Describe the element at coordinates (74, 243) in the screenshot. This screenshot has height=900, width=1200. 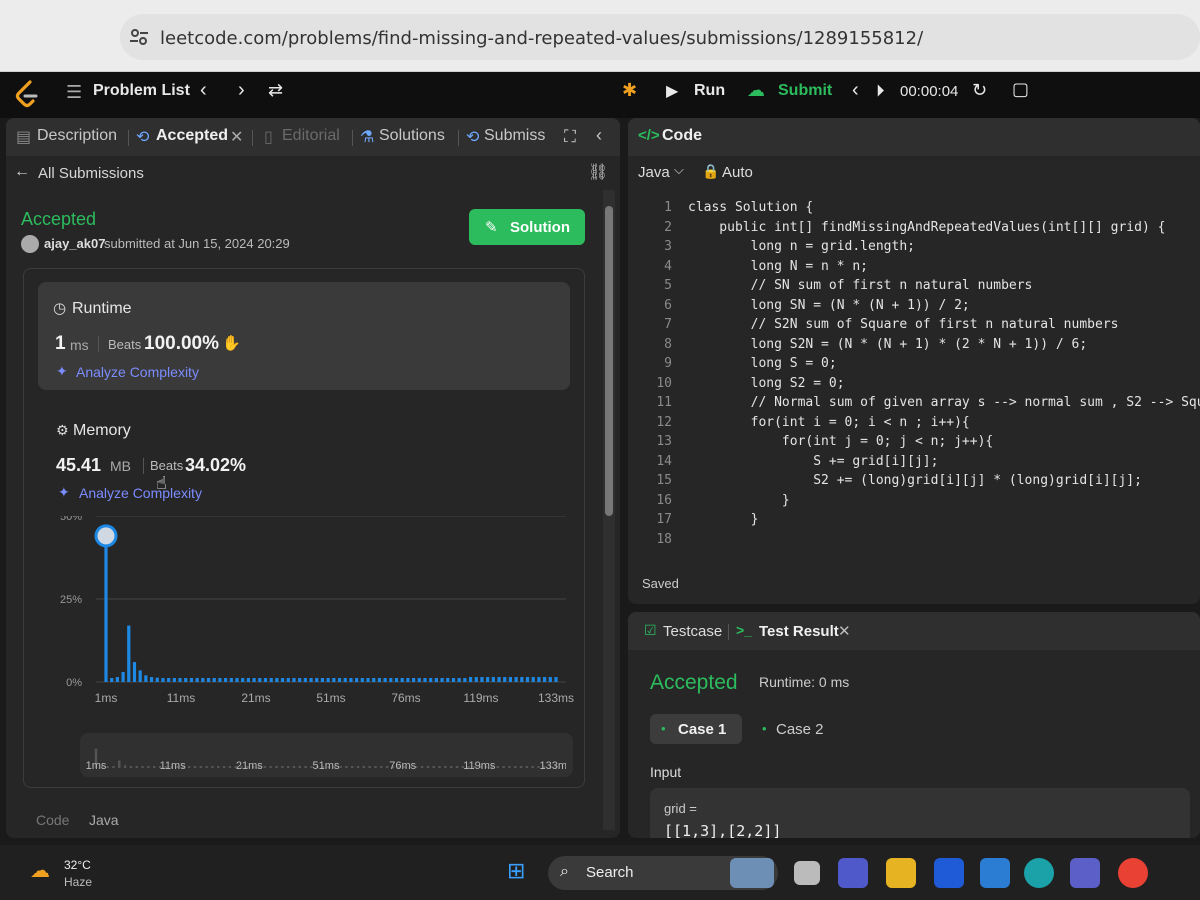
I see `username: ajay_ak07` at that location.